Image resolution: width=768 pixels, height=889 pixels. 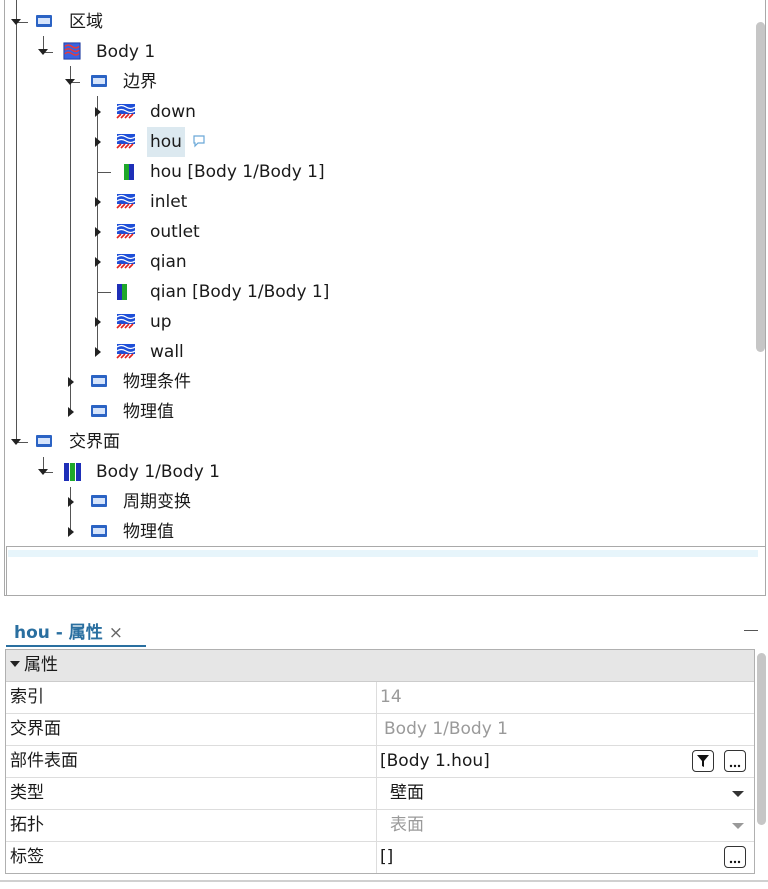 What do you see at coordinates (407, 793) in the screenshot?
I see `type-select: 壁面` at bounding box center [407, 793].